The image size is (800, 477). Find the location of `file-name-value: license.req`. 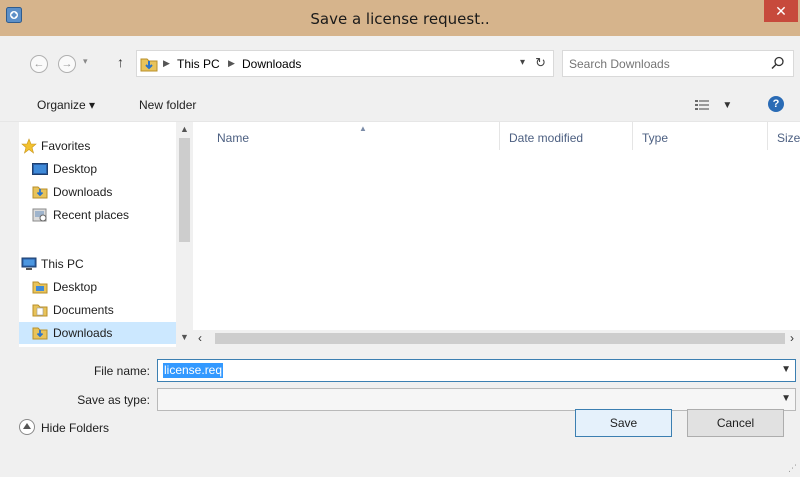

file-name-value: license.req is located at coordinates (193, 370).